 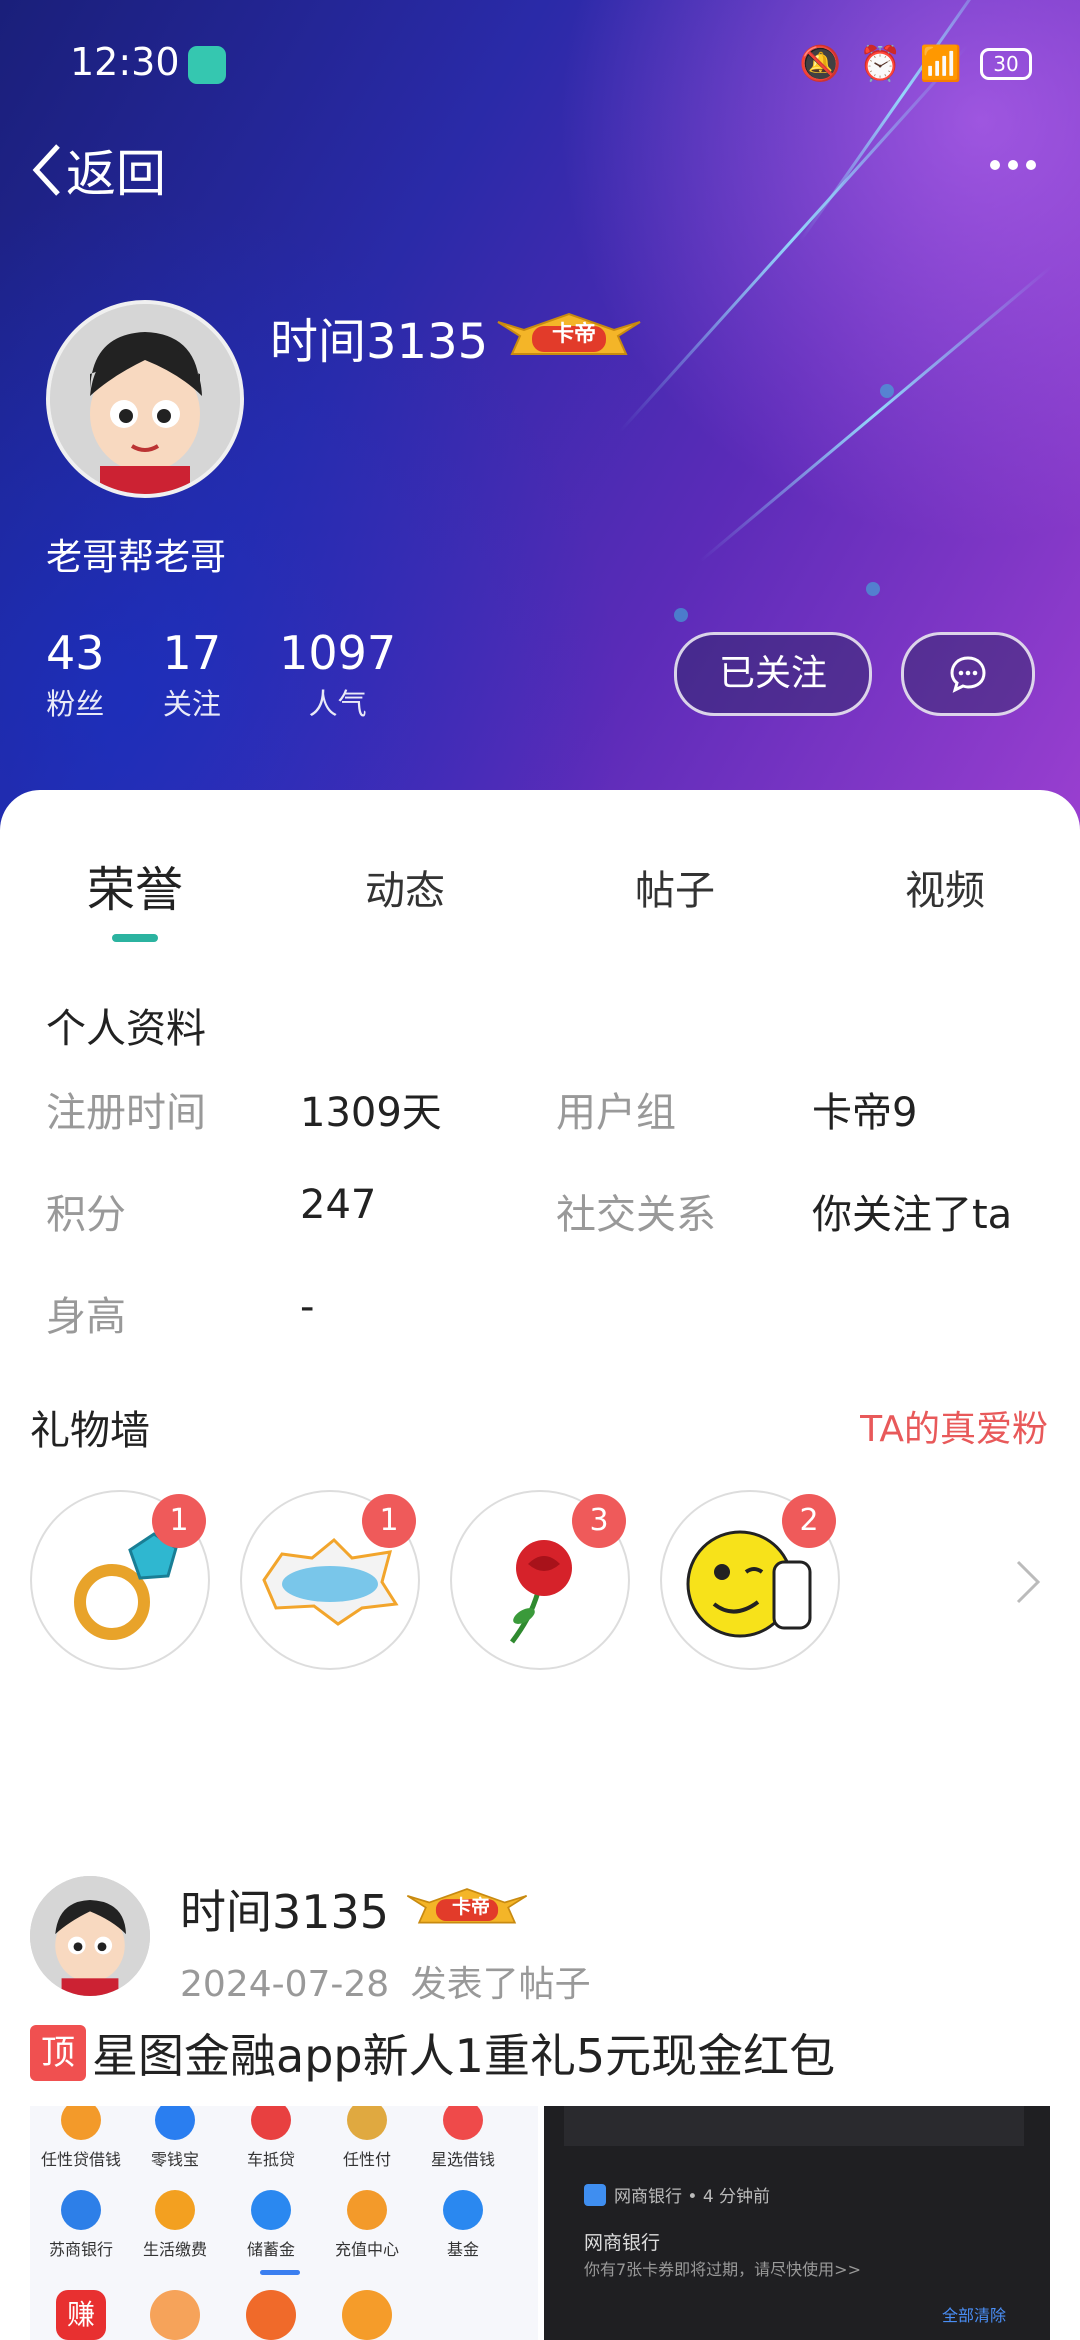 I want to click on gift-item: 3, so click(x=540, y=1580).